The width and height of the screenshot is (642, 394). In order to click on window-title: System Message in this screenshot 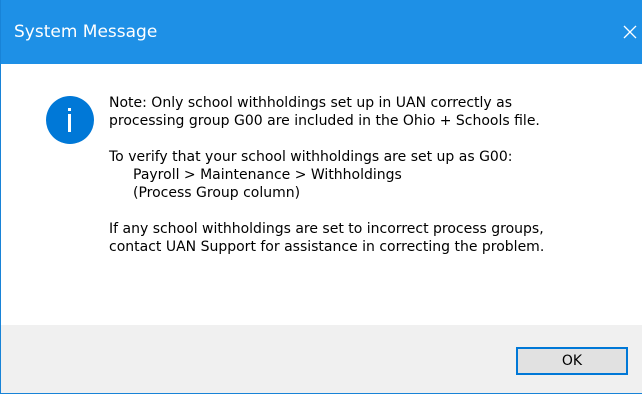, I will do `click(86, 32)`.